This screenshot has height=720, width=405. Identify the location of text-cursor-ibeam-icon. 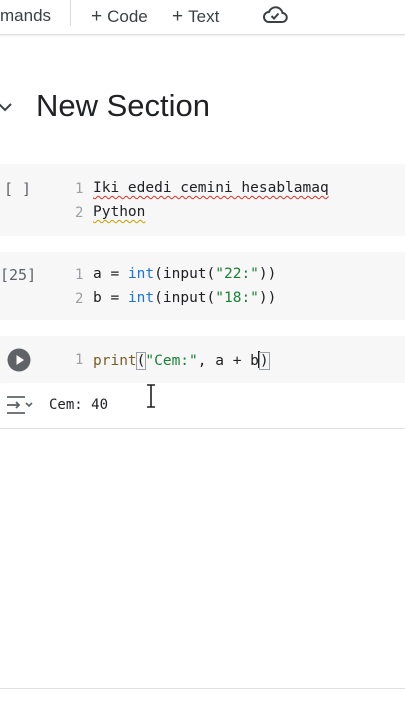
(151, 396).